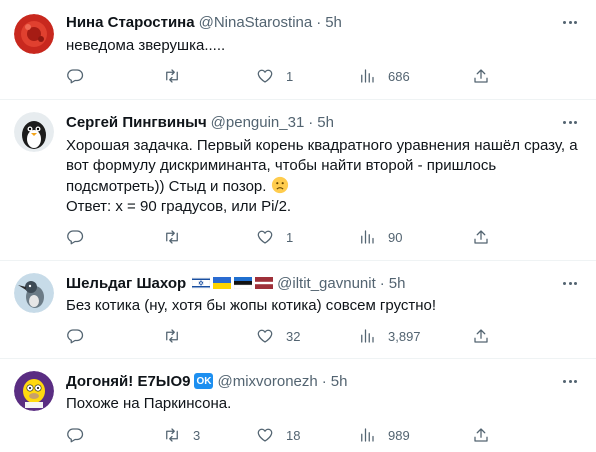 Image resolution: width=596 pixels, height=452 pixels. What do you see at coordinates (380, 237) in the screenshot?
I see `views-button: 90` at bounding box center [380, 237].